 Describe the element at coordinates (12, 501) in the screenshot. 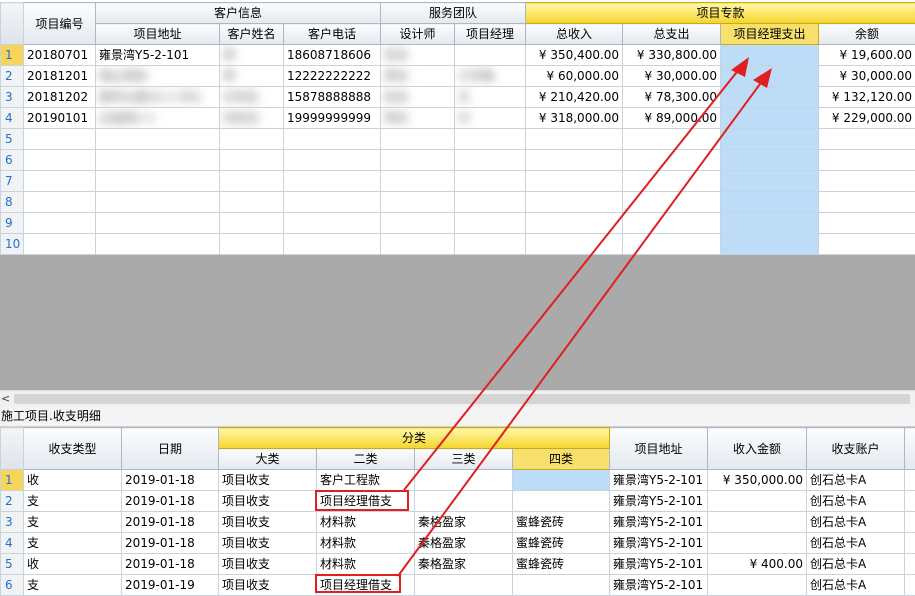

I see `row-number: 2` at that location.